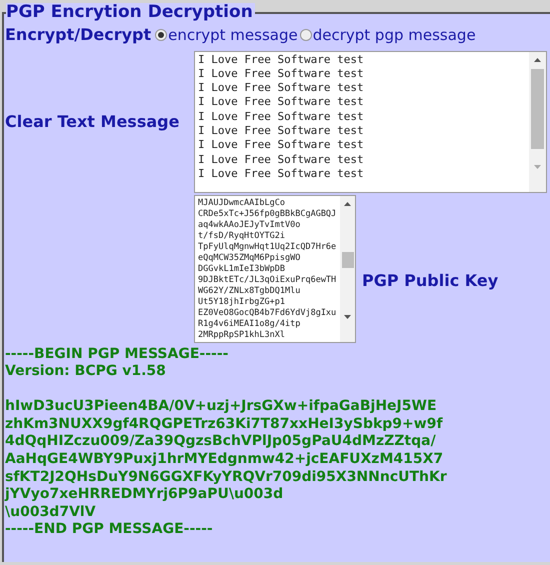 The image size is (550, 565). Describe the element at coordinates (224, 460) in the screenshot. I see `message-line: AaHqGE4WBY9Puxj1hrMYEdgnmw42+jcEAFUXzM415X7` at that location.